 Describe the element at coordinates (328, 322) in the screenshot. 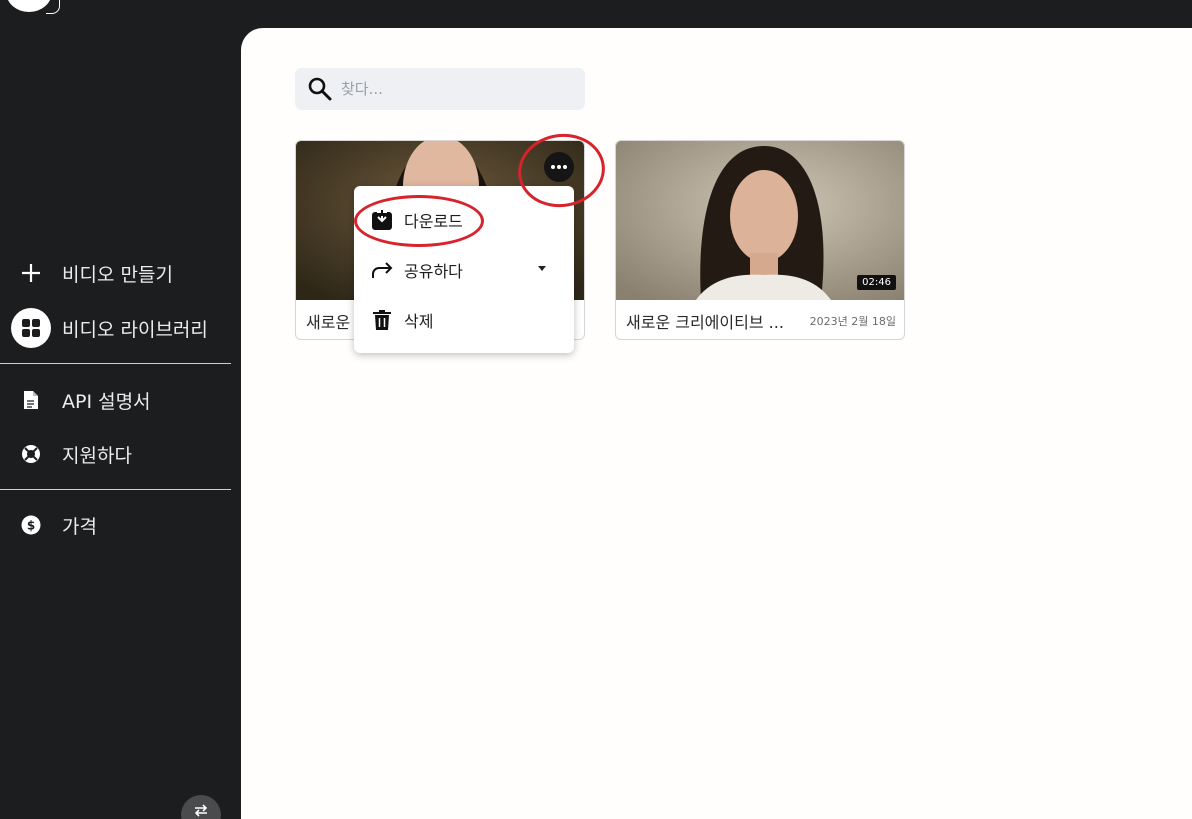

I see `video-title: 새로운` at that location.